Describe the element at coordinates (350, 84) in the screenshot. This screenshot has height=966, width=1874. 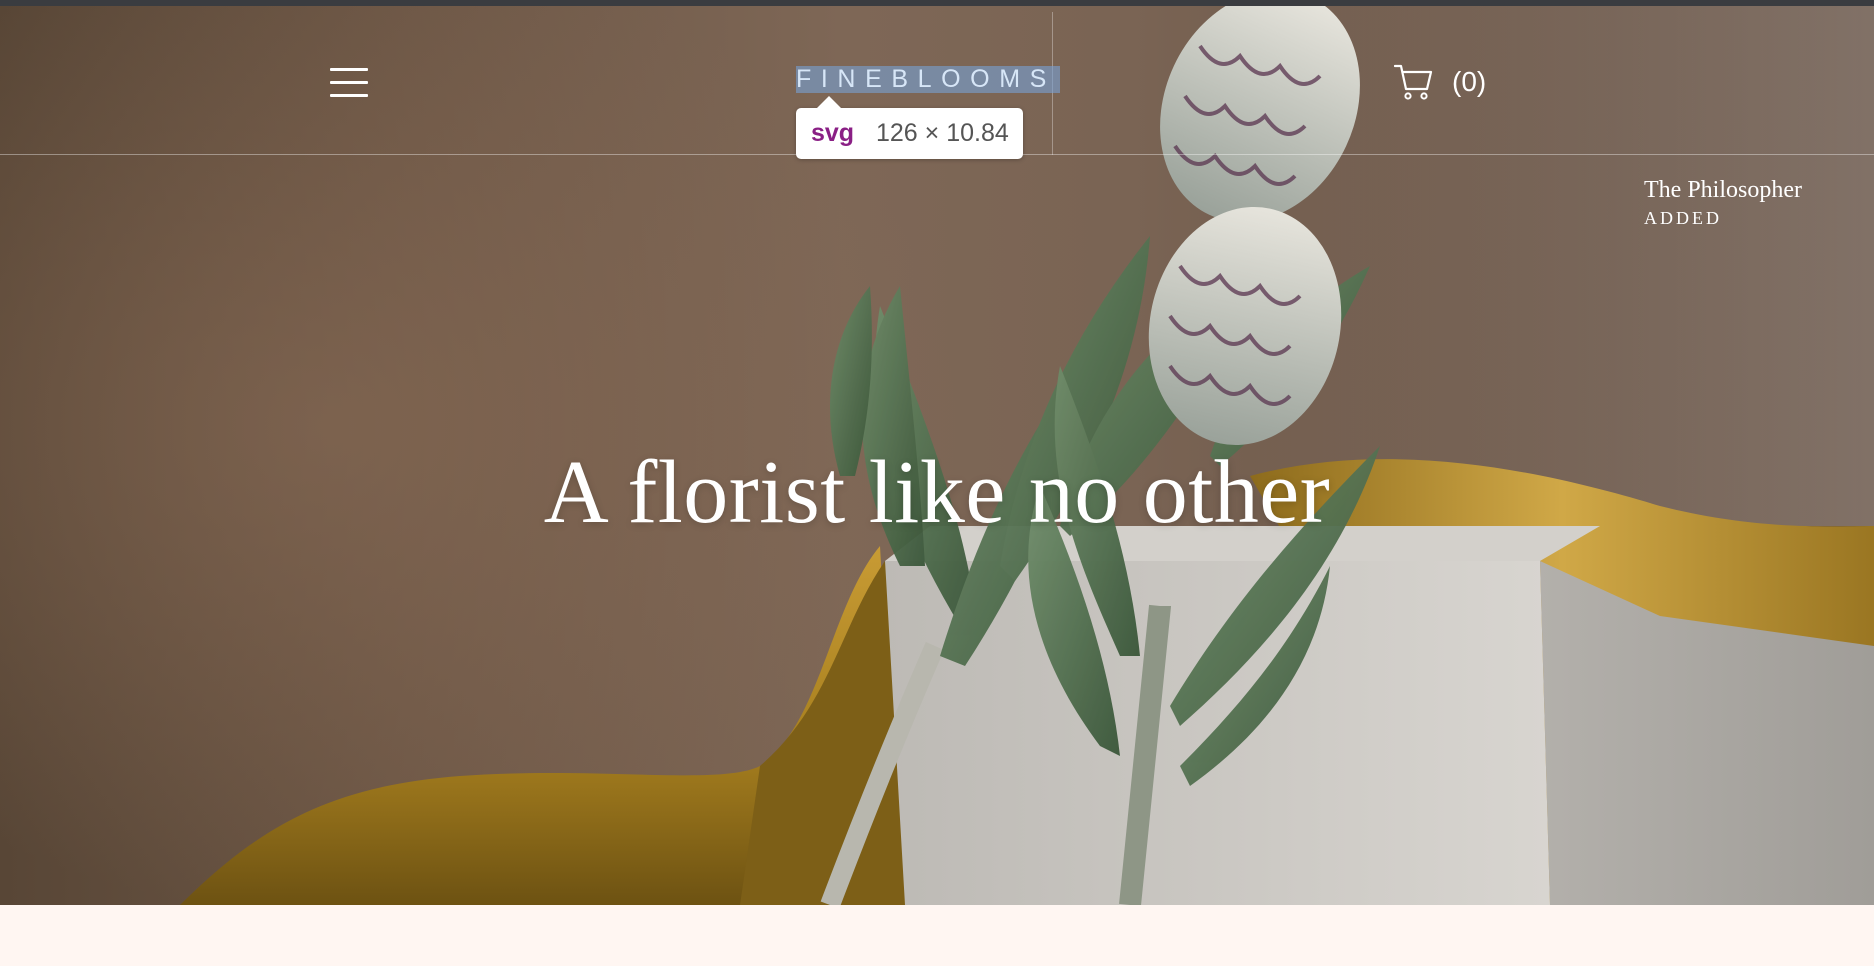
I see `hamburger-menu-icon` at that location.